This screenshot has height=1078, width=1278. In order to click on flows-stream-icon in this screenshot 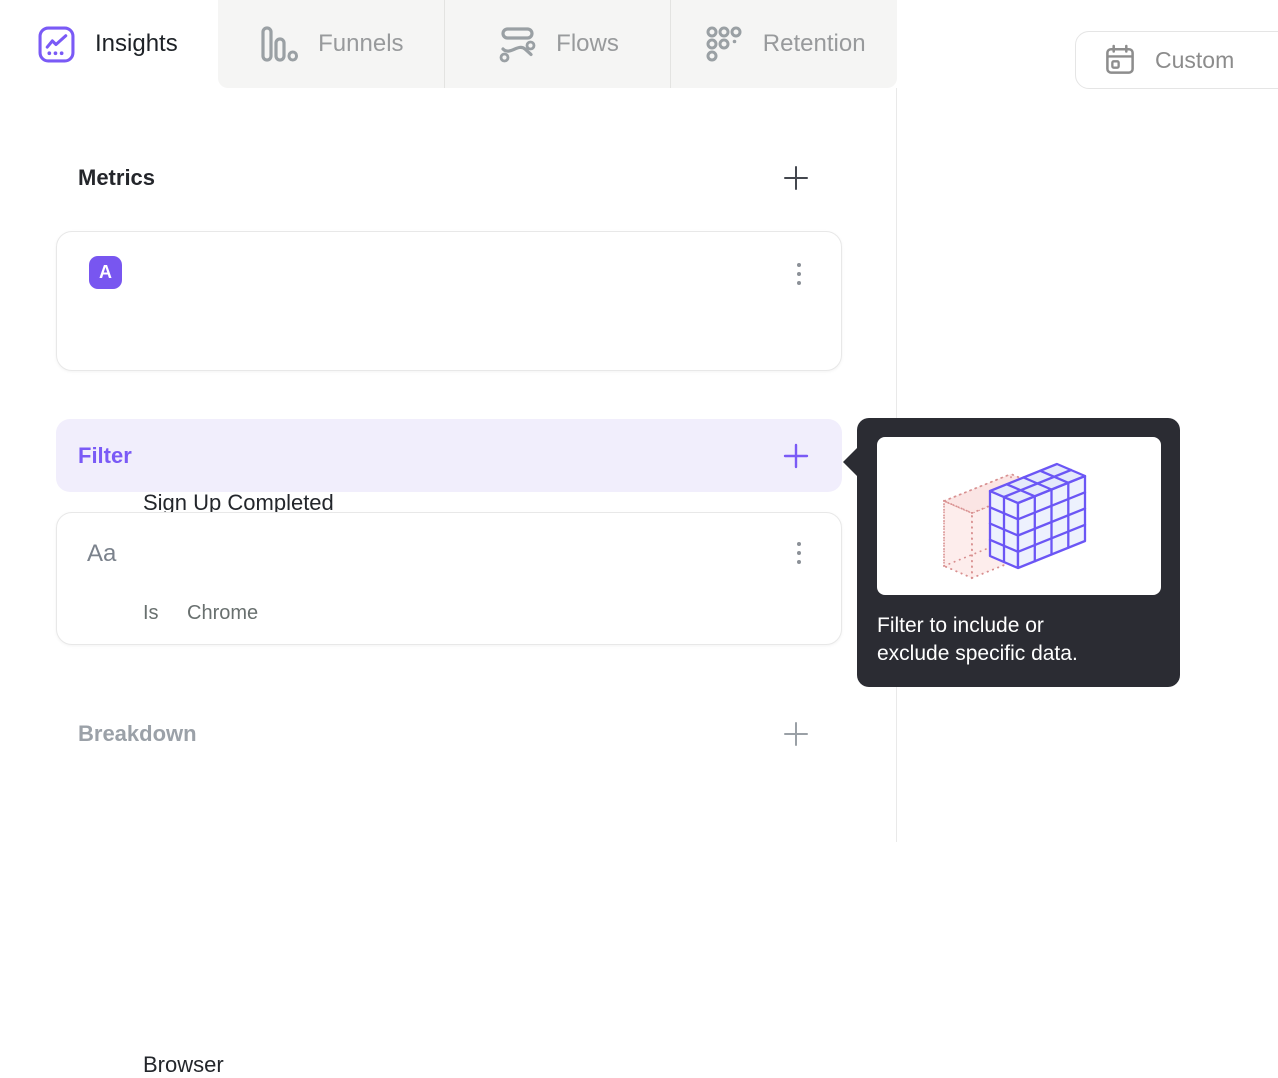, I will do `click(517, 44)`.